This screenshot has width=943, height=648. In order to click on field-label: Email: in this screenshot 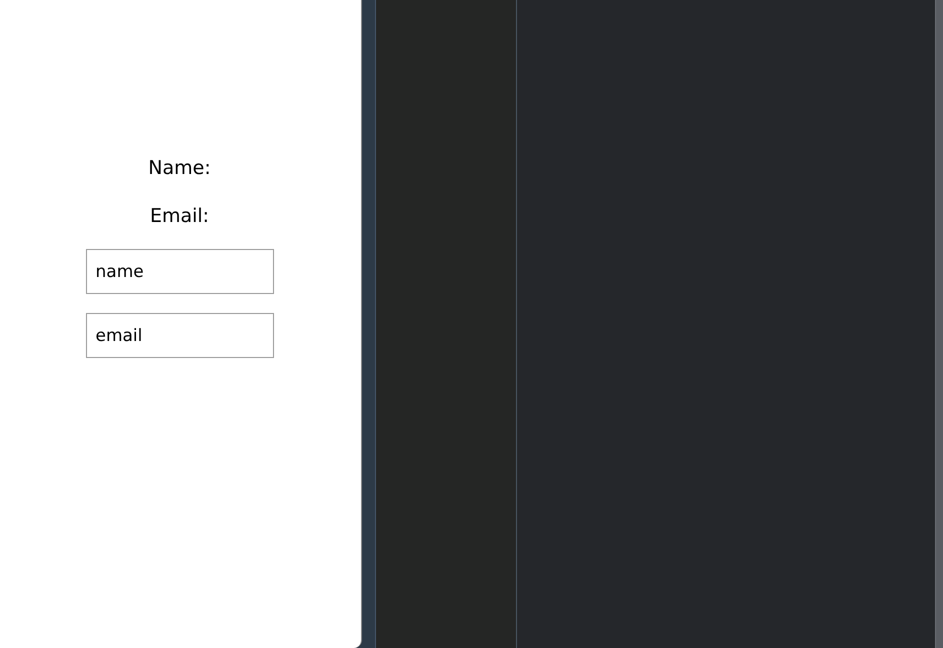, I will do `click(180, 216)`.